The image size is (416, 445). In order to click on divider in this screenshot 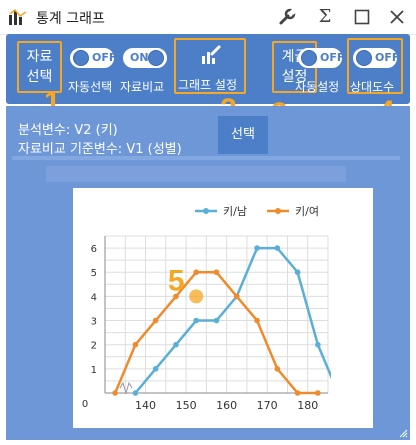, I will do `click(206, 158)`.